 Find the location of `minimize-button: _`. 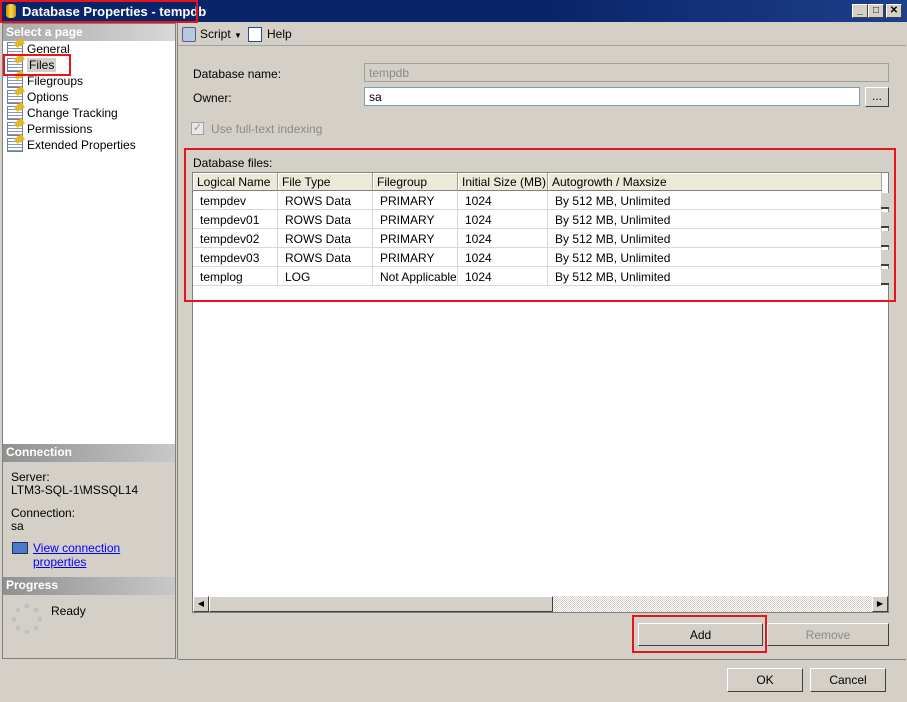

minimize-button: _ is located at coordinates (860, 11).